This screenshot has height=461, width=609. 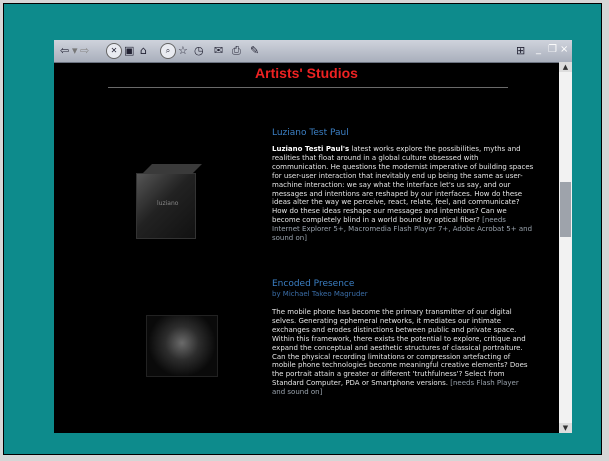 What do you see at coordinates (552, 49) in the screenshot?
I see `restore-button: ❐` at bounding box center [552, 49].